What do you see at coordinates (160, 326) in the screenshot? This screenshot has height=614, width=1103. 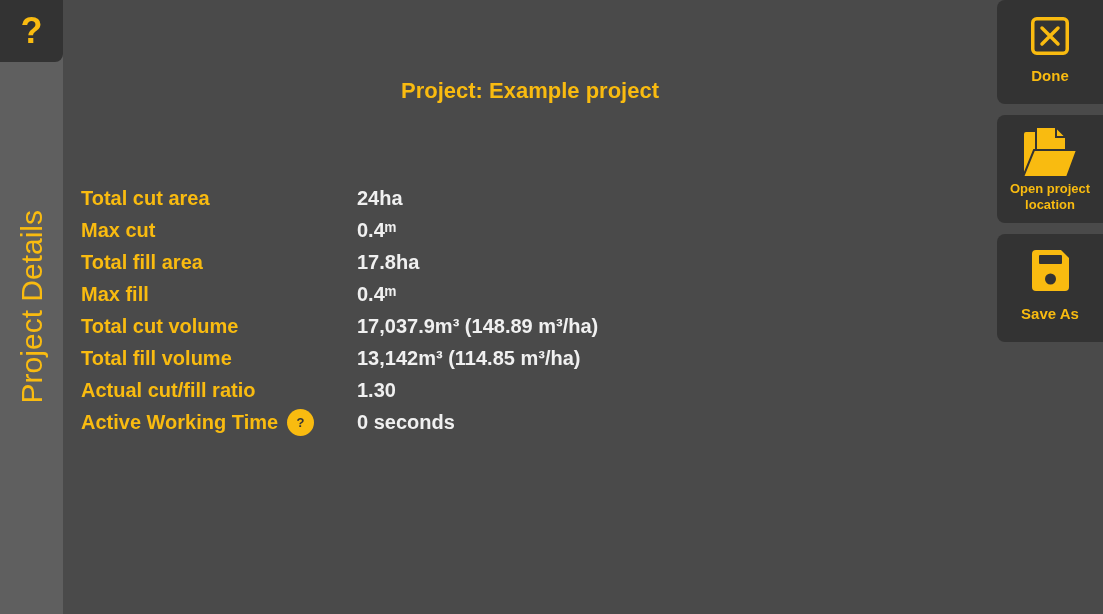 I see `detail-label: Total cut volume` at bounding box center [160, 326].